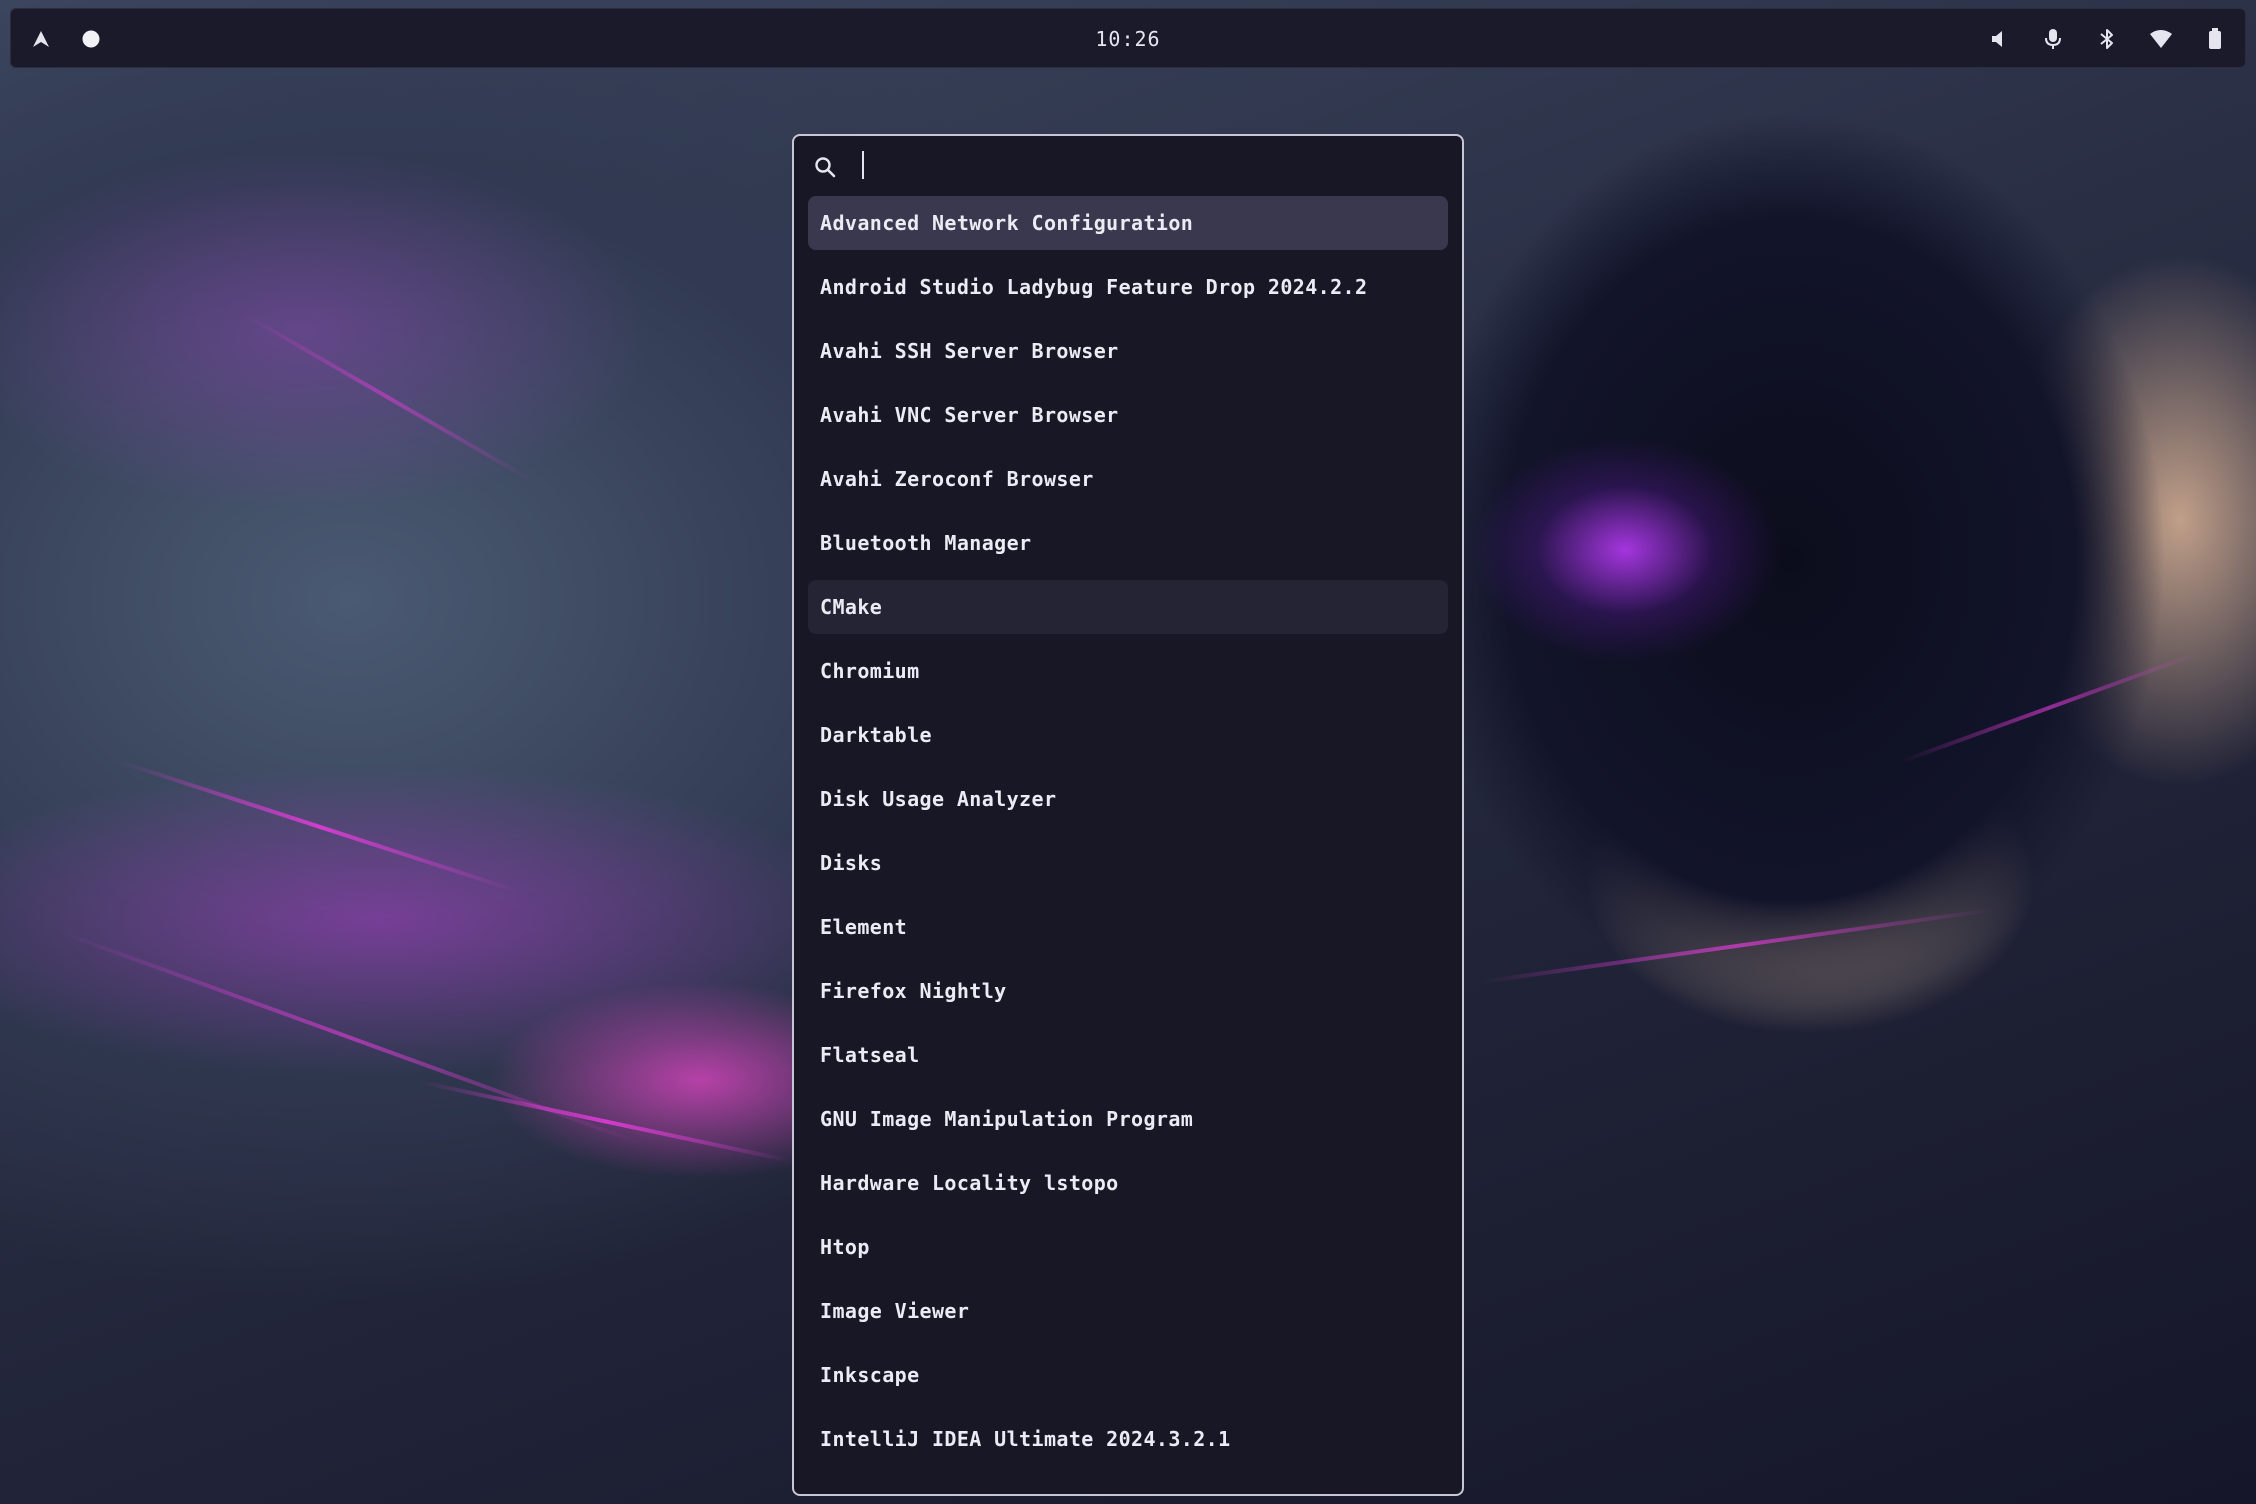  I want to click on result-item: GNU Image Manipulation Program, so click(1128, 1119).